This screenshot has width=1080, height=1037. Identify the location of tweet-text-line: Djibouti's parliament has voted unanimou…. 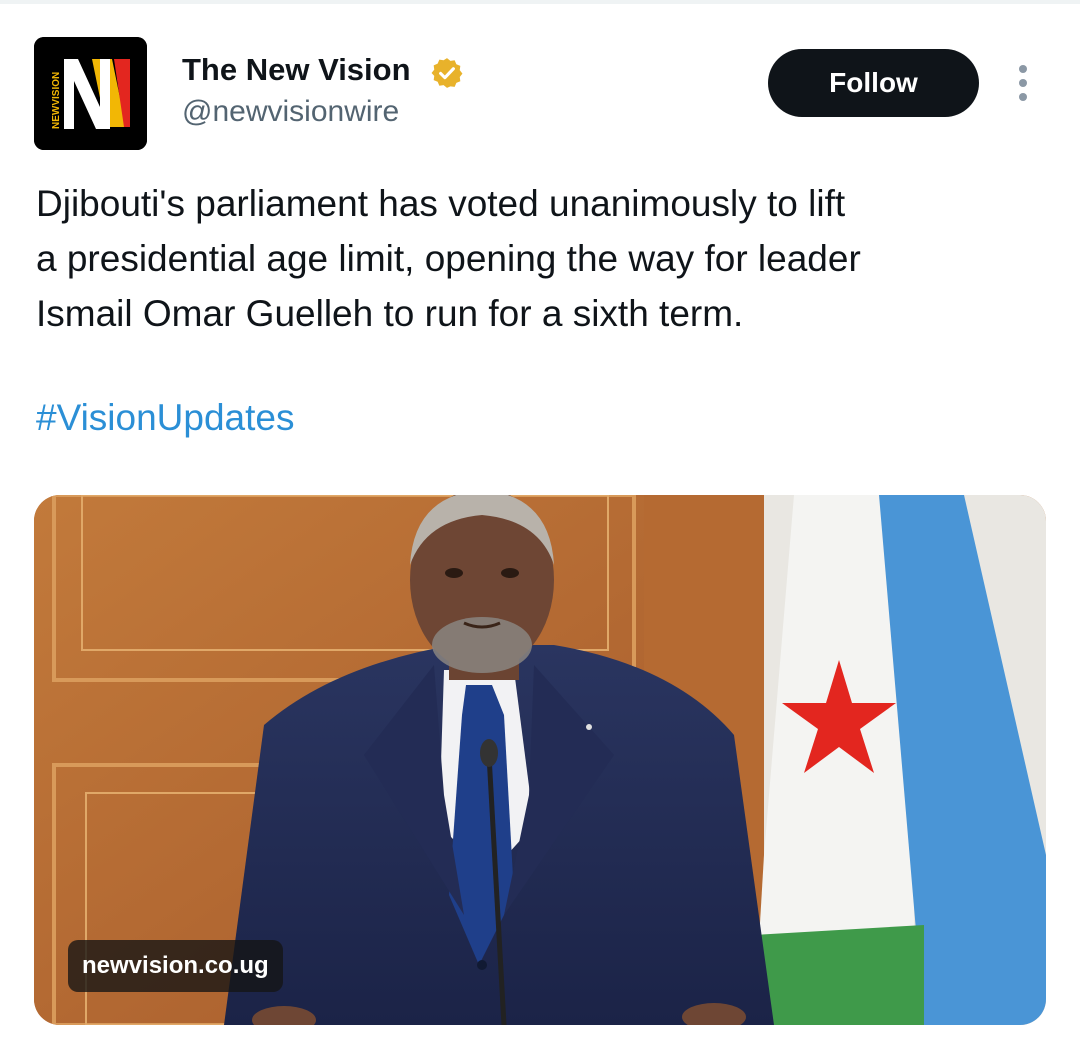
(441, 203).